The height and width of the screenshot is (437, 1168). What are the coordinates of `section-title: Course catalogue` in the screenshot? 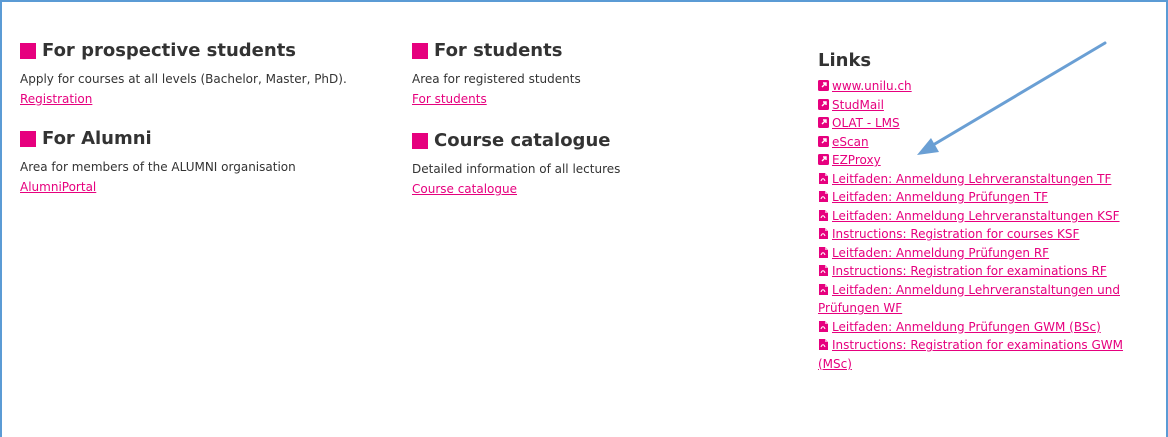 It's located at (522, 140).